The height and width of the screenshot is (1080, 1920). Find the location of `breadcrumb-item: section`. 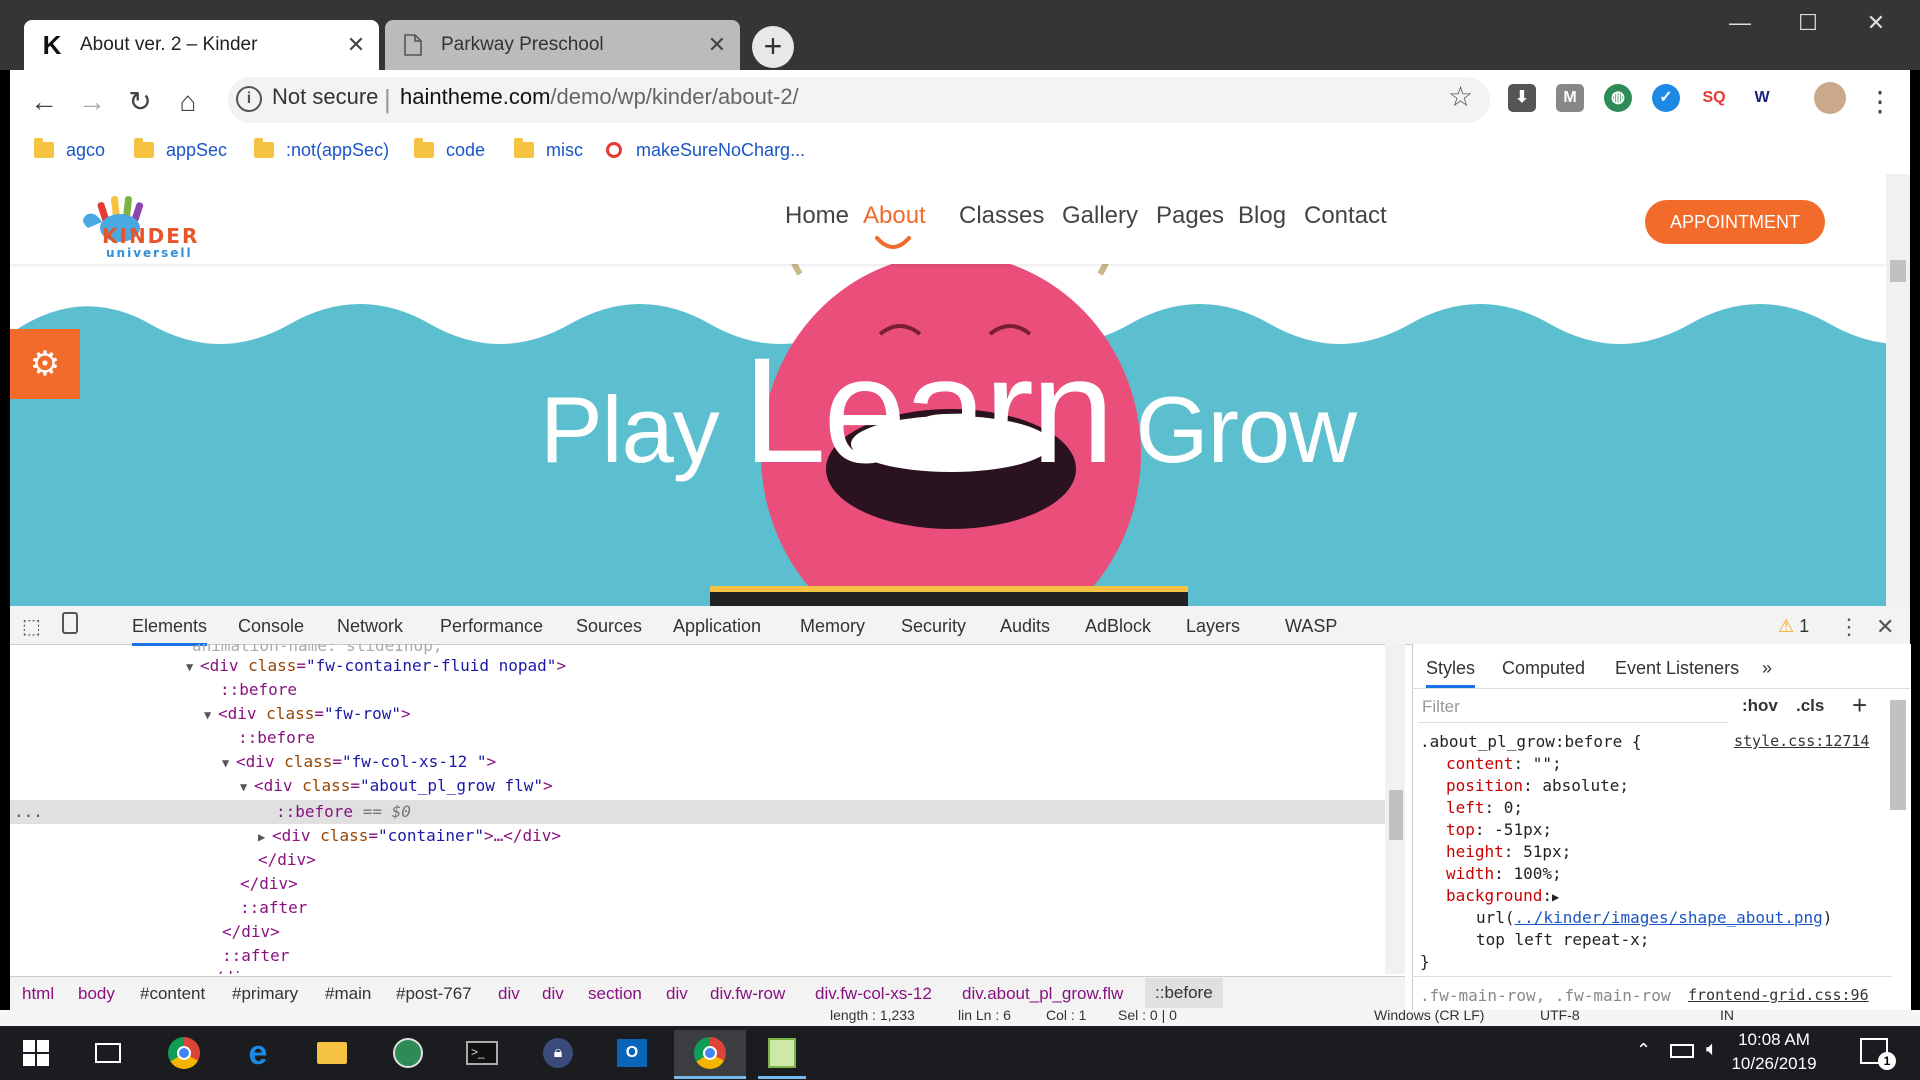

breadcrumb-item: section is located at coordinates (615, 994).